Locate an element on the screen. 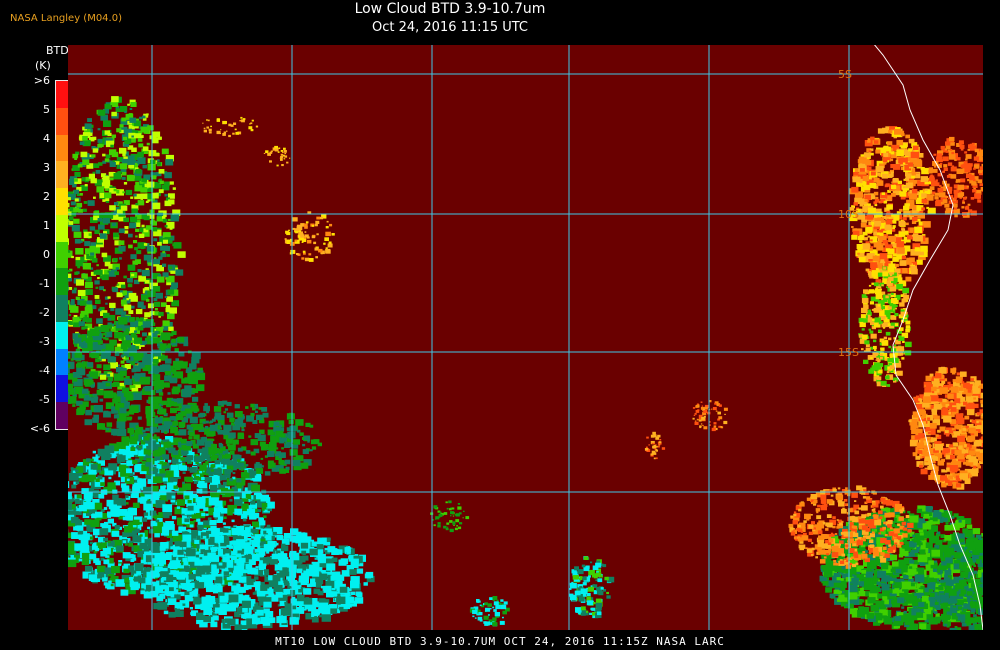  legend-tick-label: 3 is located at coordinates (46, 167).